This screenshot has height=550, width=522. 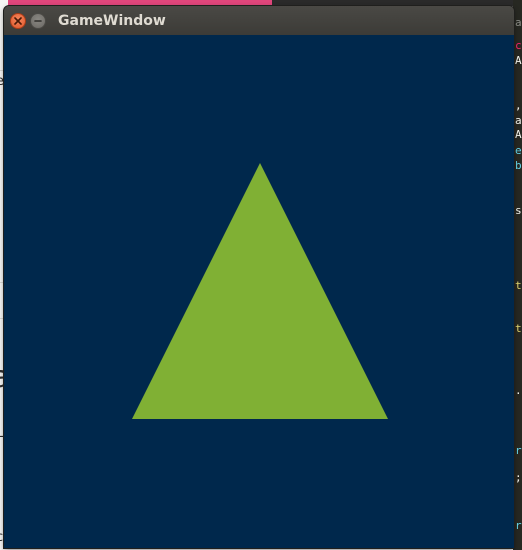 What do you see at coordinates (518, 165) in the screenshot?
I see `code-fragment: b` at bounding box center [518, 165].